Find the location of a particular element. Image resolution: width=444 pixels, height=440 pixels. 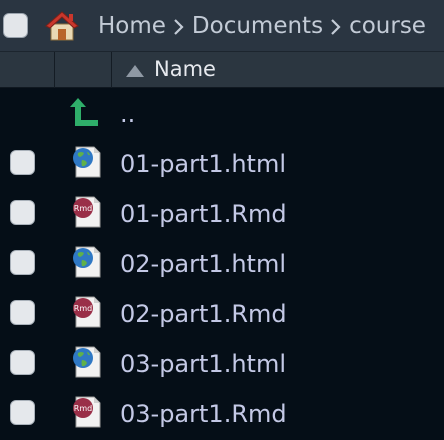

file-name: 01-part1.Rmd is located at coordinates (203, 214).